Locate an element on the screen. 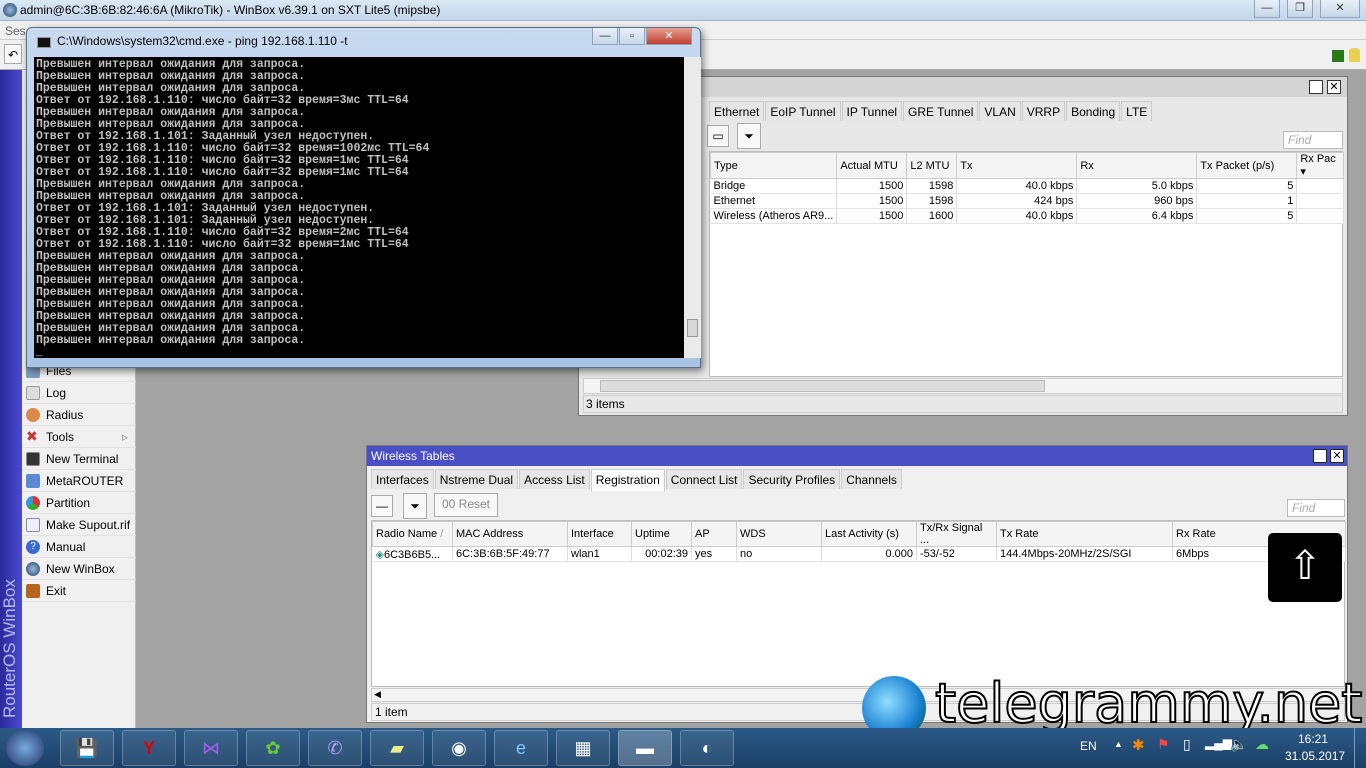  tab-ethernet: Ethernet is located at coordinates (737, 111).